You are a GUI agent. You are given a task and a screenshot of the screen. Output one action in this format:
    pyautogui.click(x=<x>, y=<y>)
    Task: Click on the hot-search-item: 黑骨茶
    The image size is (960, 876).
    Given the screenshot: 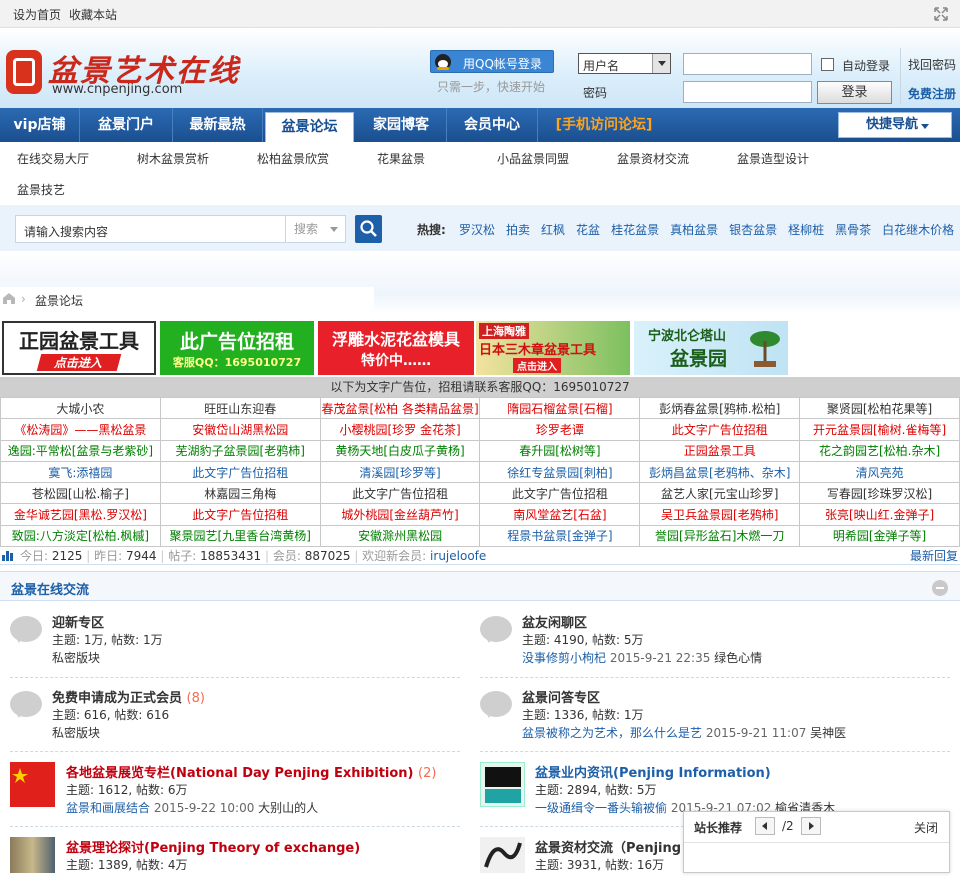 What is the action you would take?
    pyautogui.click(x=853, y=229)
    